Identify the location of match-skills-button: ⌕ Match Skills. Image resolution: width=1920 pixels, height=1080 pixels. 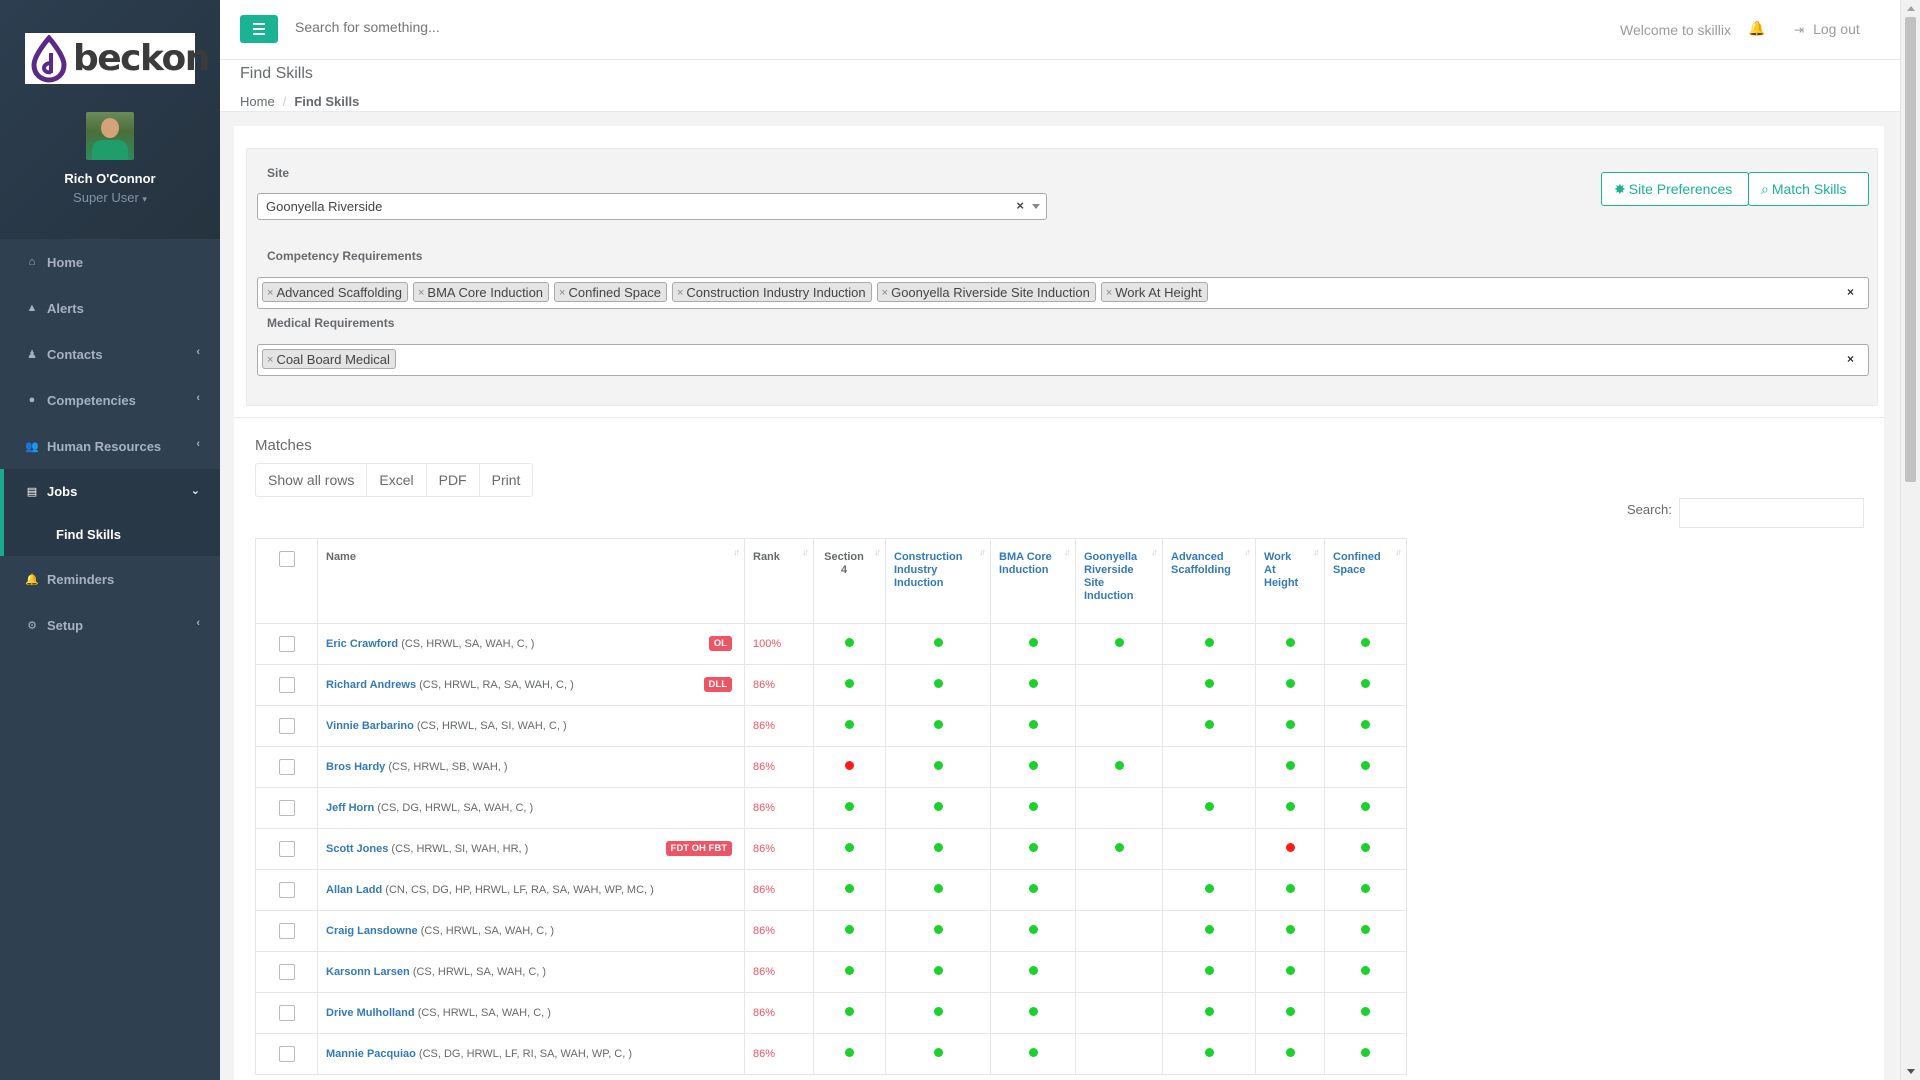
(1808, 189).